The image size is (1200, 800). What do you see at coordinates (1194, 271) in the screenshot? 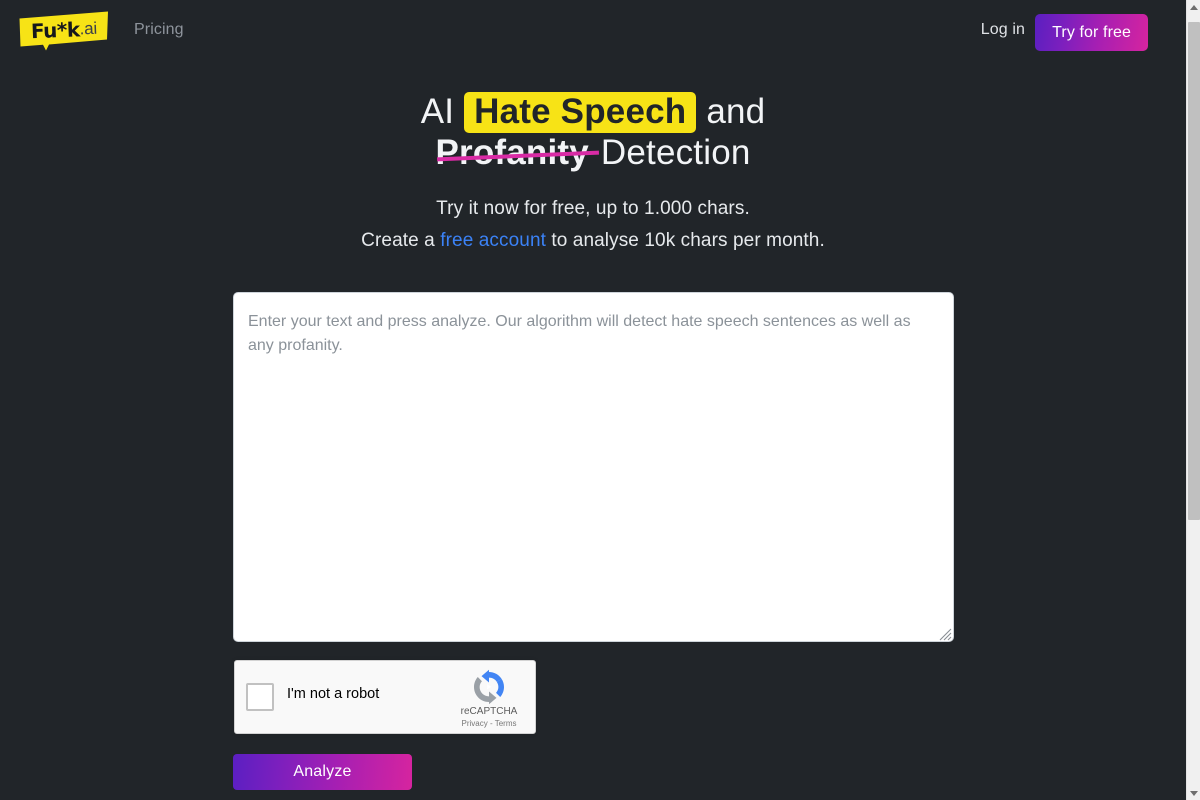
I see `scrollbar-thumb` at bounding box center [1194, 271].